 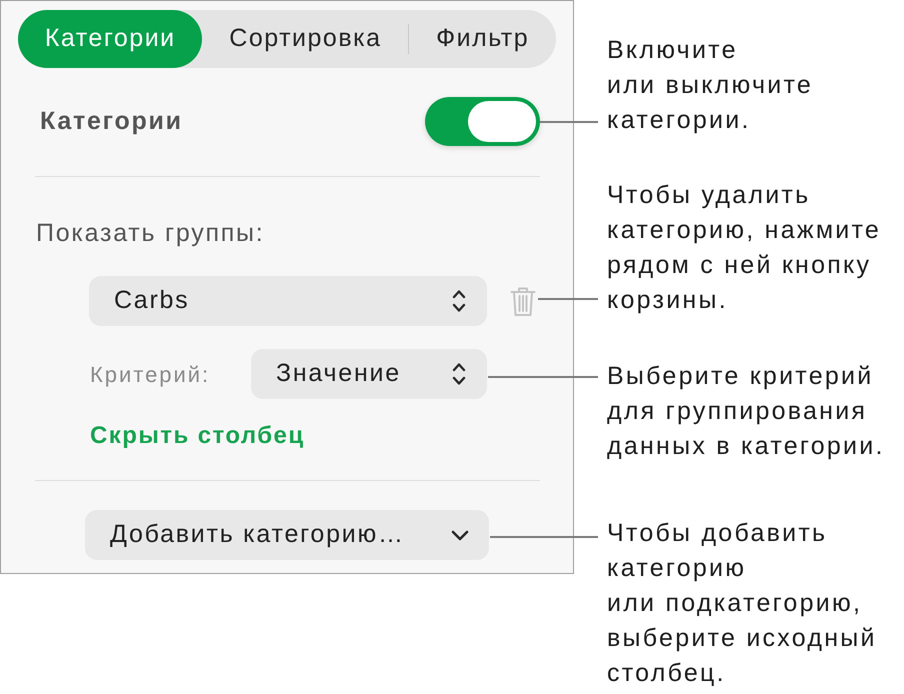 I want to click on callout-text: Чтобы добавить категорию или подкатегорию, выберите исходный столбец., so click(x=742, y=603).